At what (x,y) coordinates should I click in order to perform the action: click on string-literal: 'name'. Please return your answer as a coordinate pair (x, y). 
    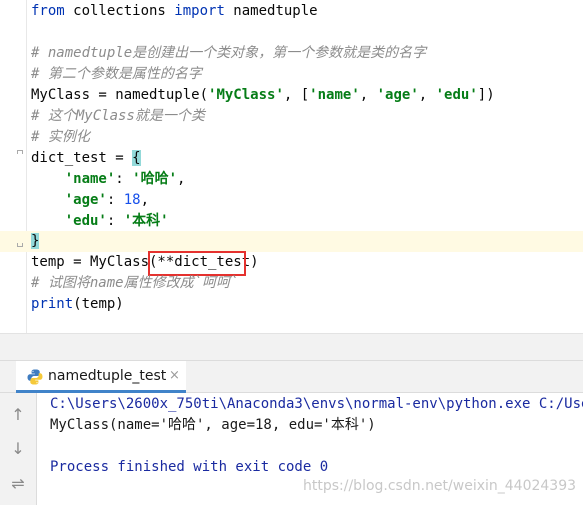
    Looking at the image, I should click on (334, 95).